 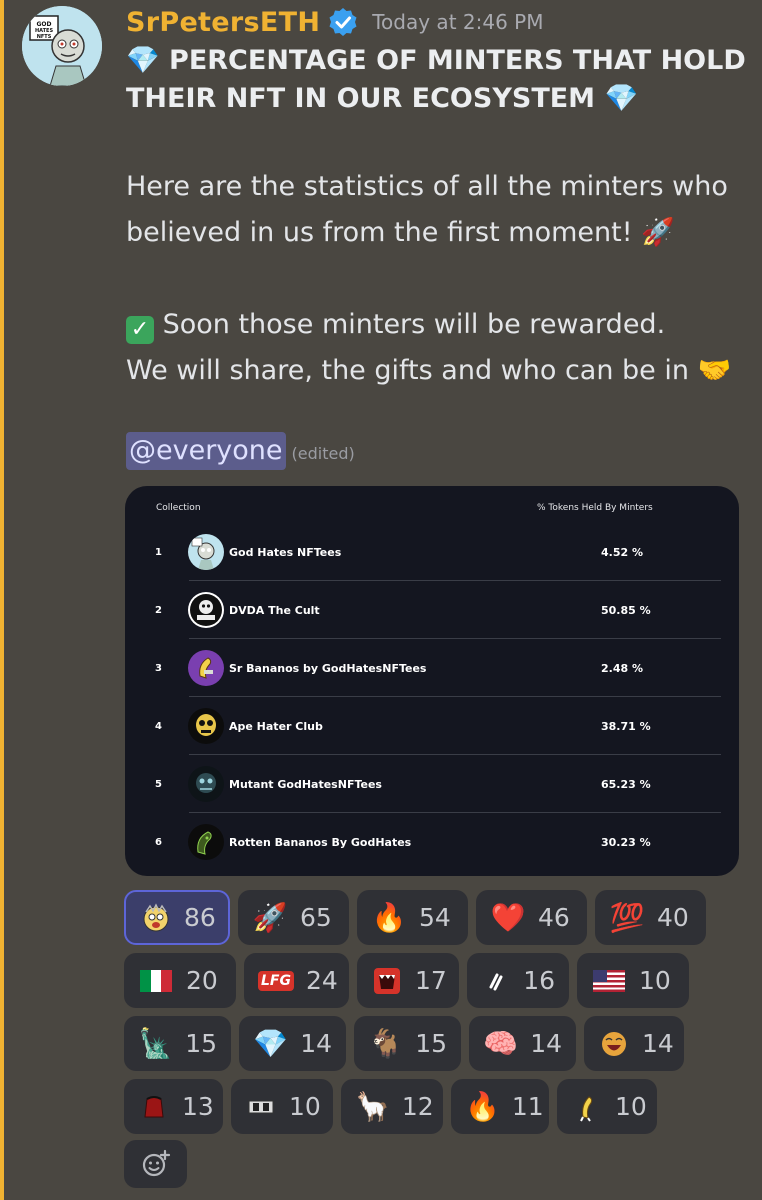 I want to click on reaction-button: LFG 24, so click(x=296, y=980).